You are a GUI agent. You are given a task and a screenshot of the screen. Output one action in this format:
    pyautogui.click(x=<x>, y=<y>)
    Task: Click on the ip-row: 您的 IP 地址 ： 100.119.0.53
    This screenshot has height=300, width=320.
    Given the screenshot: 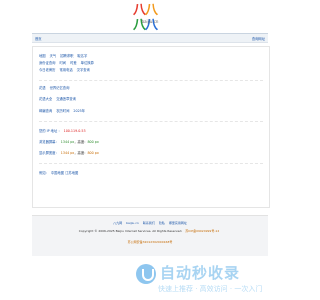 What is the action you would take?
    pyautogui.click(x=62, y=130)
    